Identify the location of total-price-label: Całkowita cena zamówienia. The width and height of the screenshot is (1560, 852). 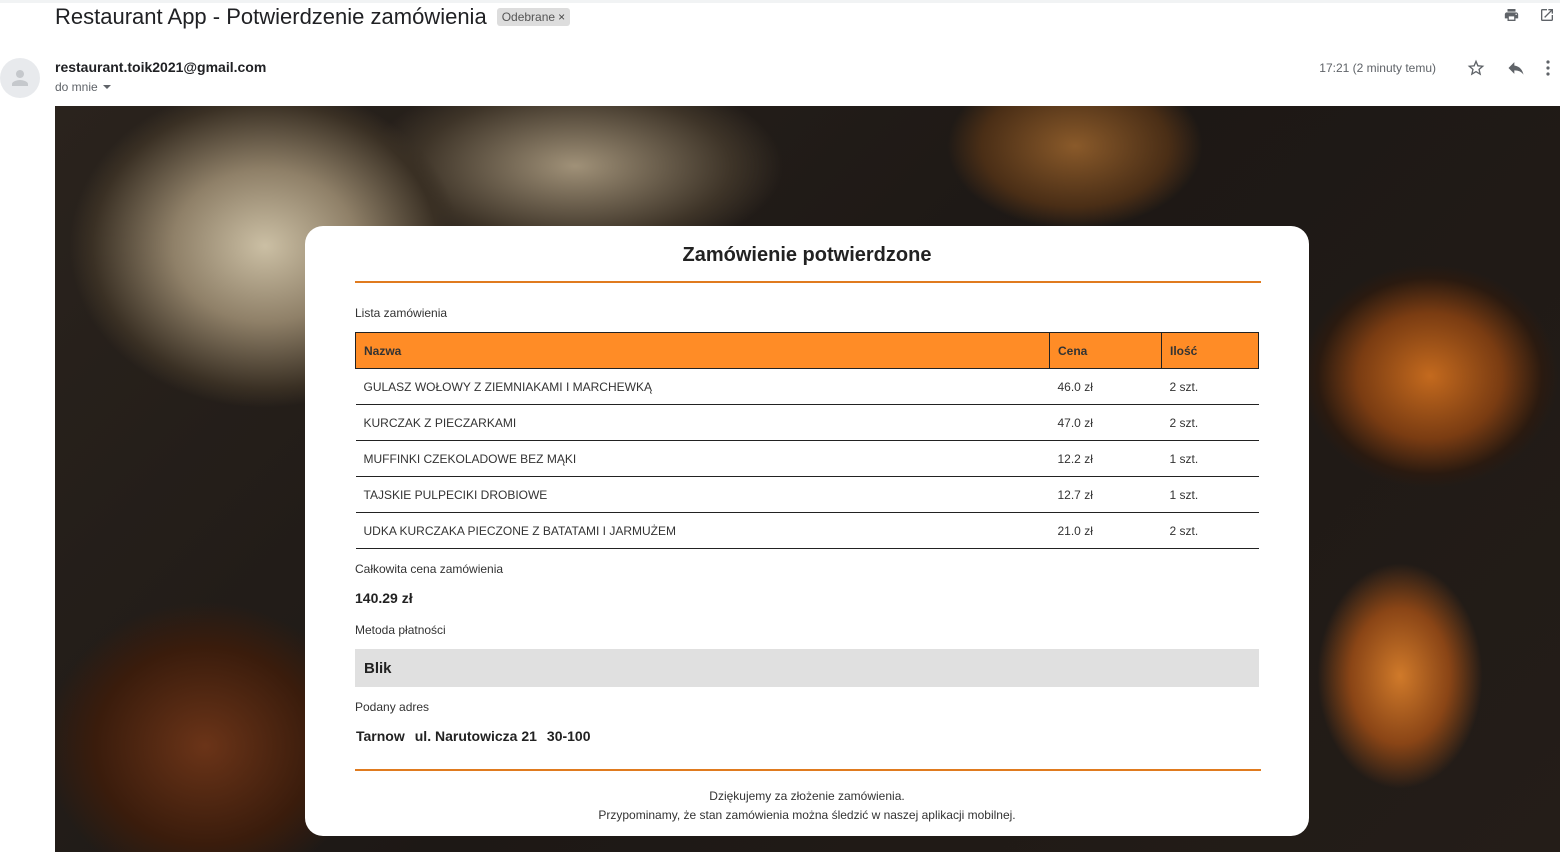
(429, 569).